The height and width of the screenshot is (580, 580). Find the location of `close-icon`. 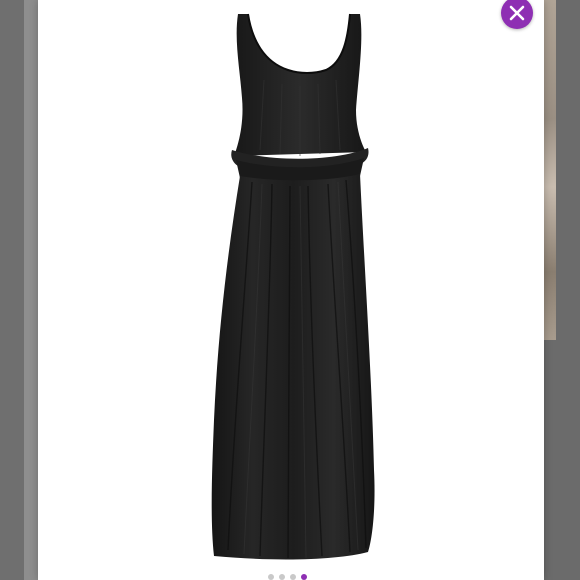

close-icon is located at coordinates (517, 13).